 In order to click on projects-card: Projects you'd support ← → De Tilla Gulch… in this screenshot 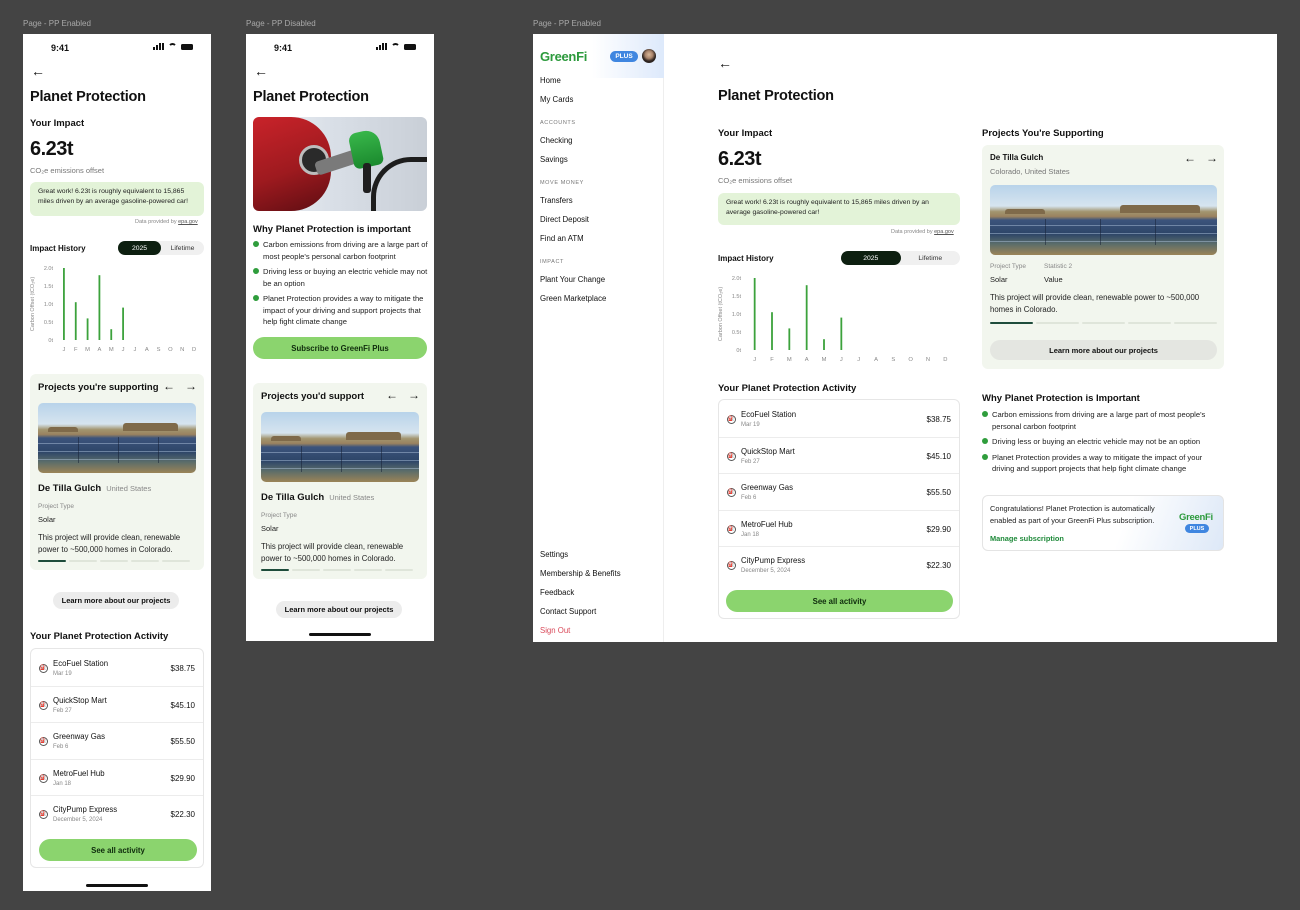, I will do `click(340, 481)`.